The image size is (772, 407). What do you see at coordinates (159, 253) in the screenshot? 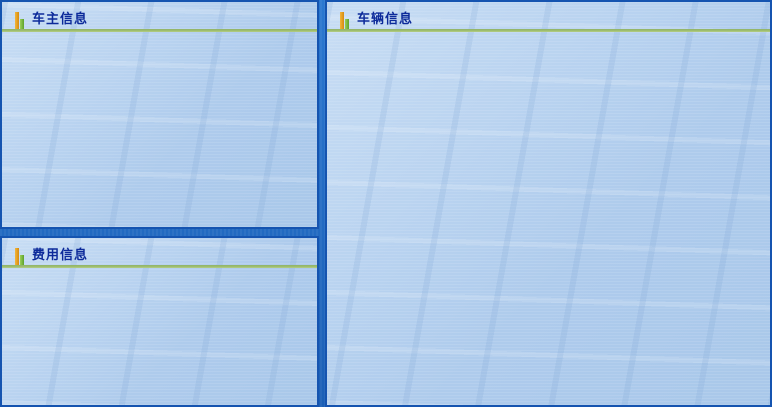
I see `fee-info-header: 费用信息` at bounding box center [159, 253].